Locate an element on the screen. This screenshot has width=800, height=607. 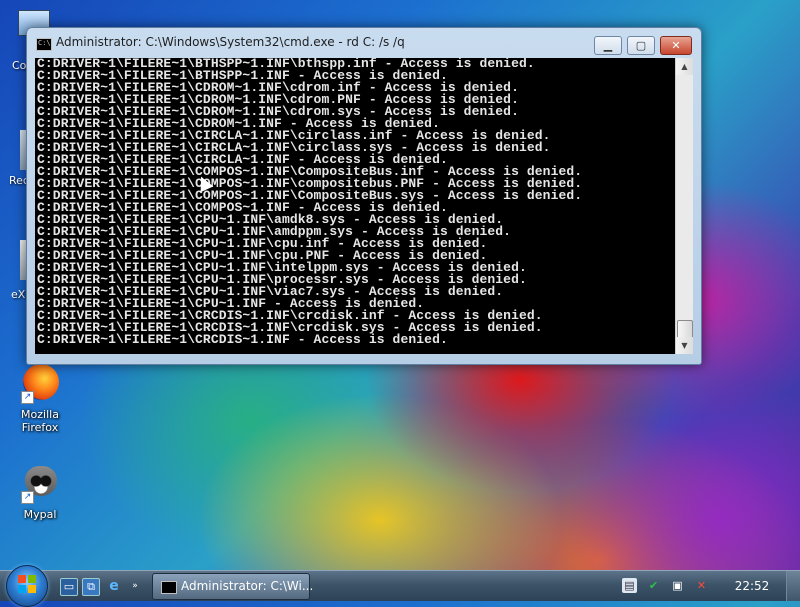
vertical-scrollbar: ▲ ▼ is located at coordinates (684, 206).